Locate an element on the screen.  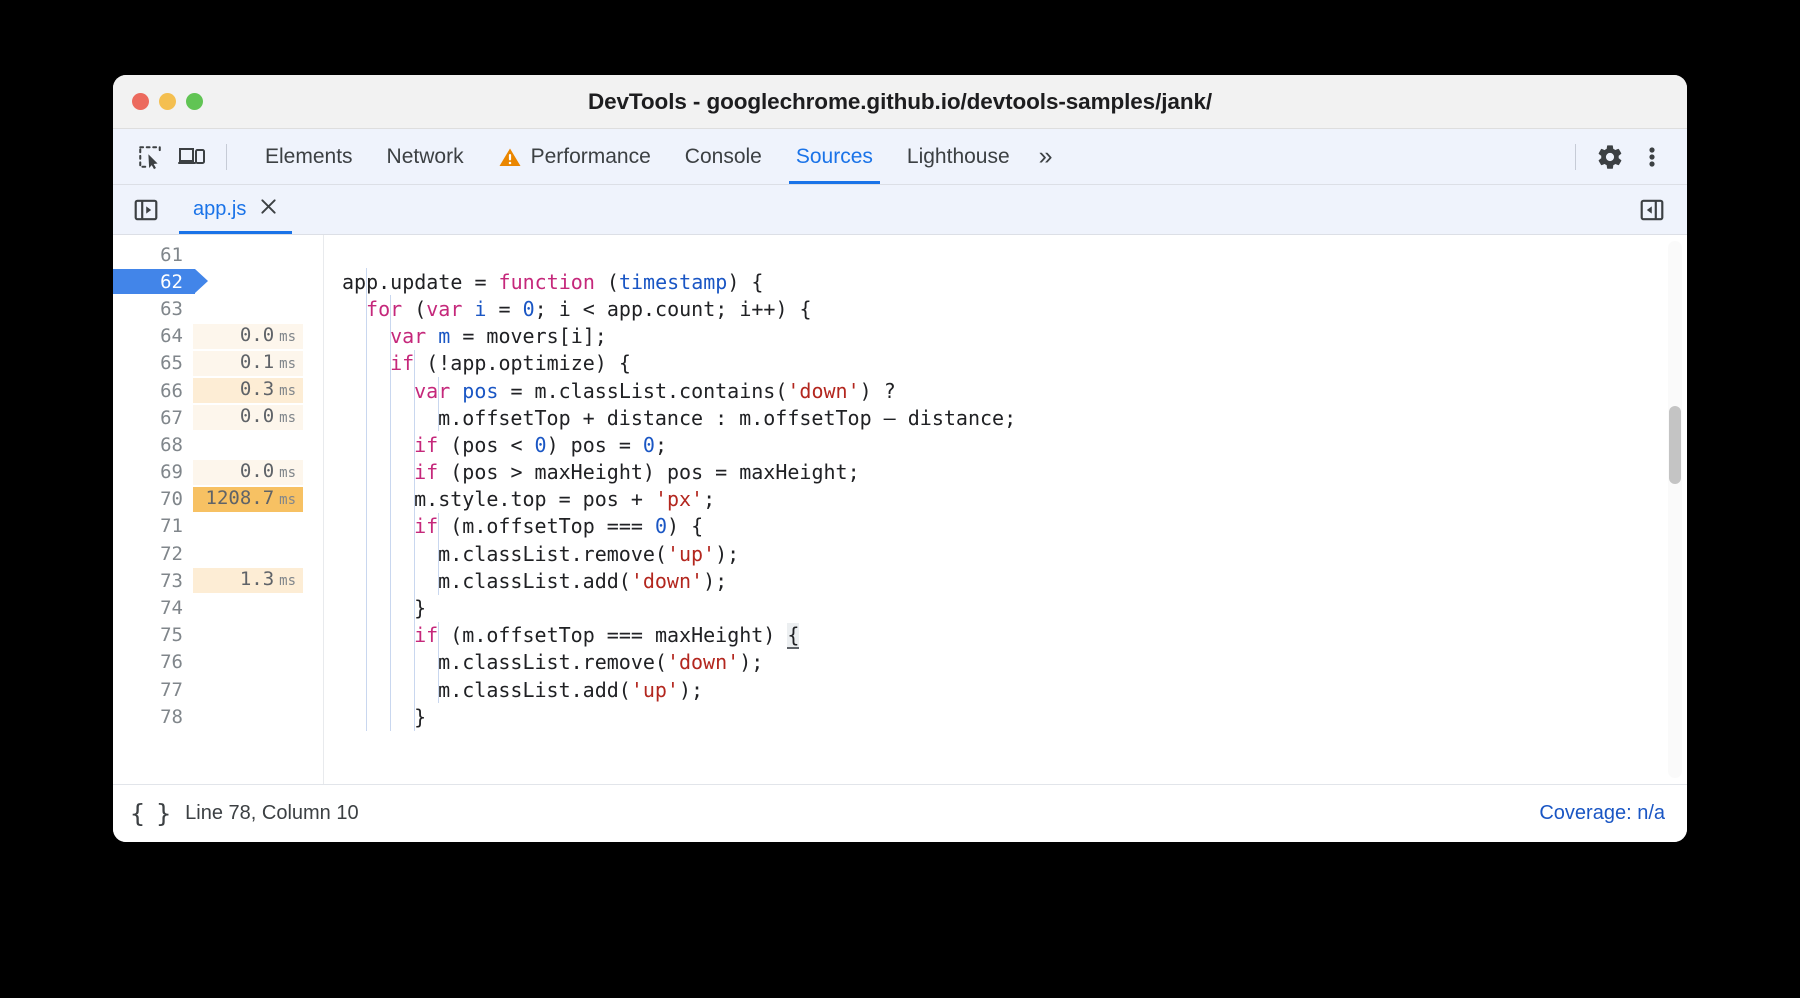
inspect-element-icon is located at coordinates (150, 157).